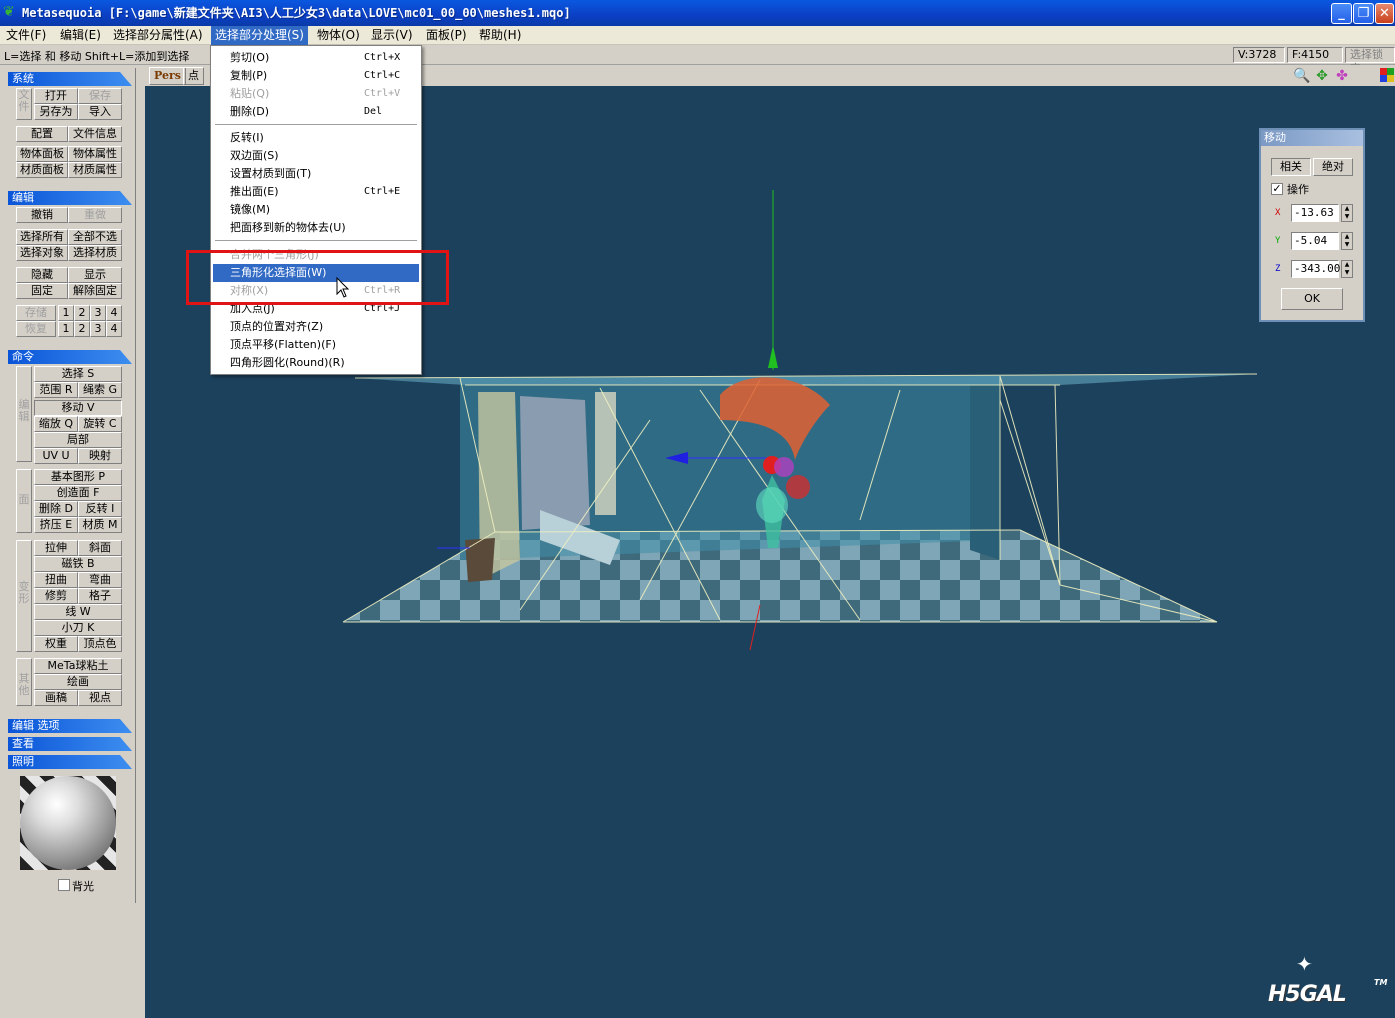 Image resolution: width=1395 pixels, height=1018 pixels. What do you see at coordinates (446, 35) in the screenshot?
I see `menu-panel: 面板(P)` at bounding box center [446, 35].